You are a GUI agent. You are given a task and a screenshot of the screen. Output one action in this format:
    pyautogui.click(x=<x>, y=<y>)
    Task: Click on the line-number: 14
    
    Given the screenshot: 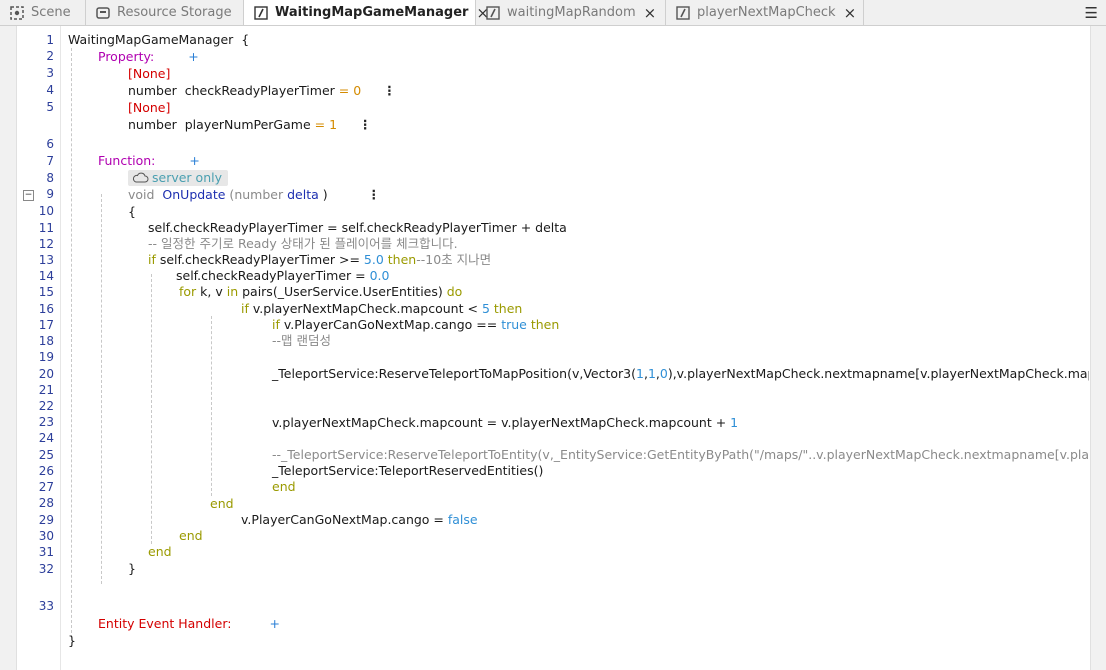 What is the action you would take?
    pyautogui.click(x=46, y=276)
    